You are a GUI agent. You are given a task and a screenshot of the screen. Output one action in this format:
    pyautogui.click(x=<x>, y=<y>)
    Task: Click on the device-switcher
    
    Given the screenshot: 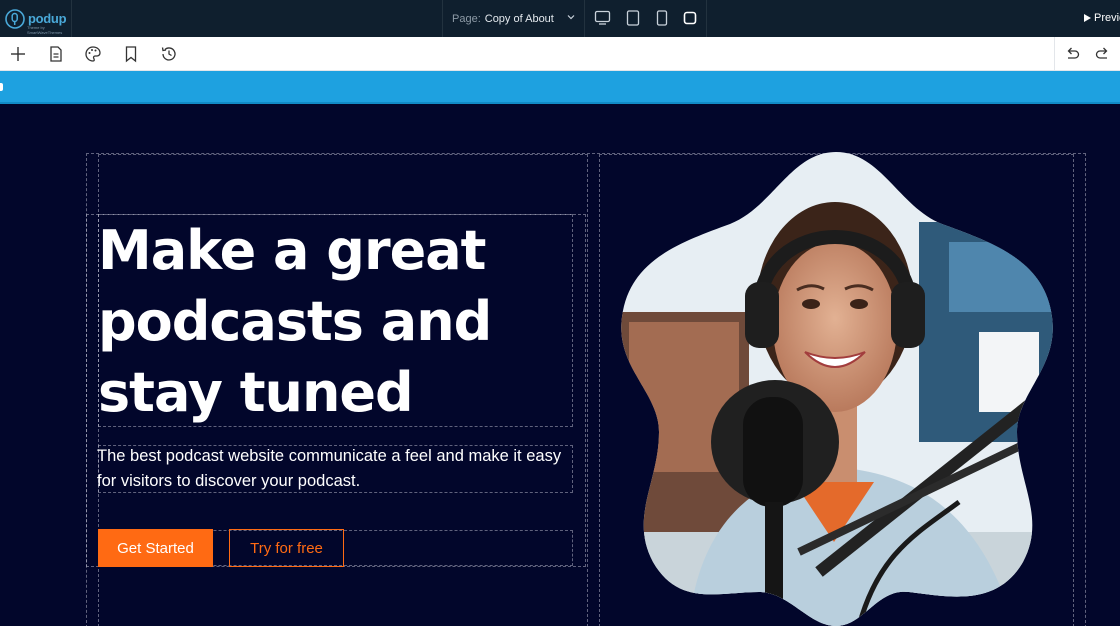 What is the action you would take?
    pyautogui.click(x=646, y=18)
    